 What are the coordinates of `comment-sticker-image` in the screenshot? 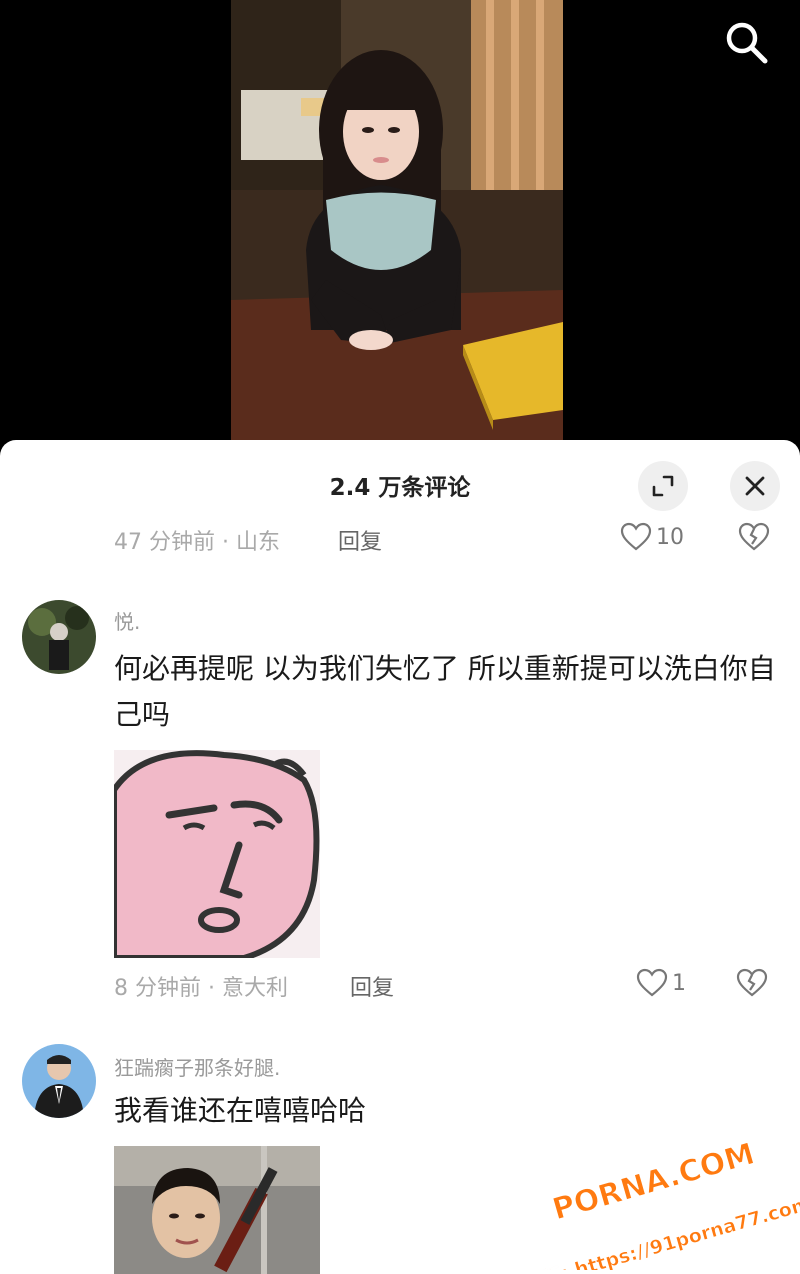 It's located at (217, 854).